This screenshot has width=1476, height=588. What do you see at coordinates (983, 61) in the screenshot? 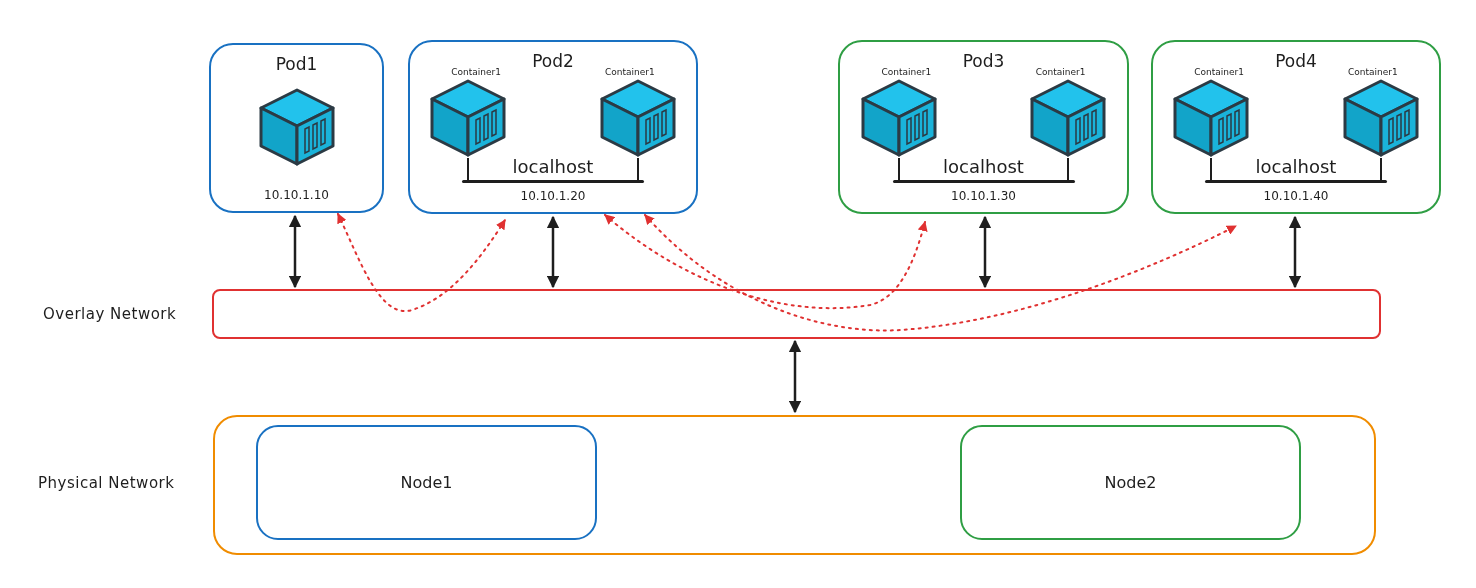
I see `pod-title: Pod3` at bounding box center [983, 61].